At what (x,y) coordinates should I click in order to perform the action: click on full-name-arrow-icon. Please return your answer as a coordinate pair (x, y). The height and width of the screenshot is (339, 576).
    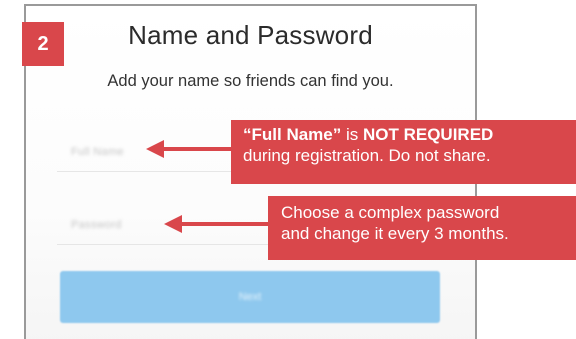
    Looking at the image, I should click on (191, 149).